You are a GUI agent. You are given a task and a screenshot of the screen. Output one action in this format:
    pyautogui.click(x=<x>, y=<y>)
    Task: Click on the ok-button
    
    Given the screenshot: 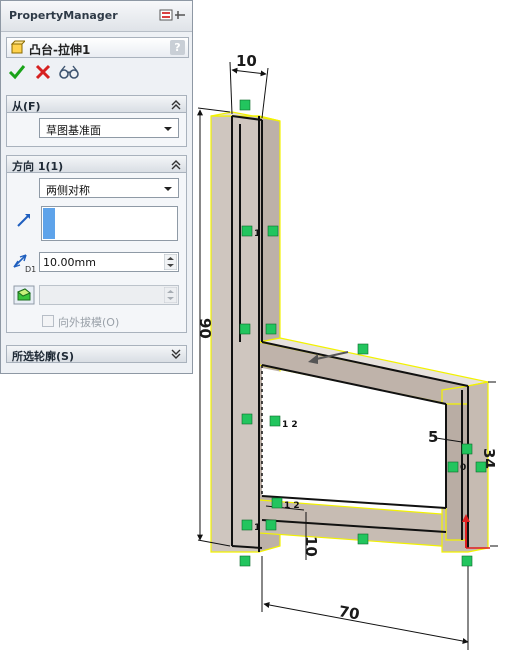 What is the action you would take?
    pyautogui.click(x=17, y=72)
    